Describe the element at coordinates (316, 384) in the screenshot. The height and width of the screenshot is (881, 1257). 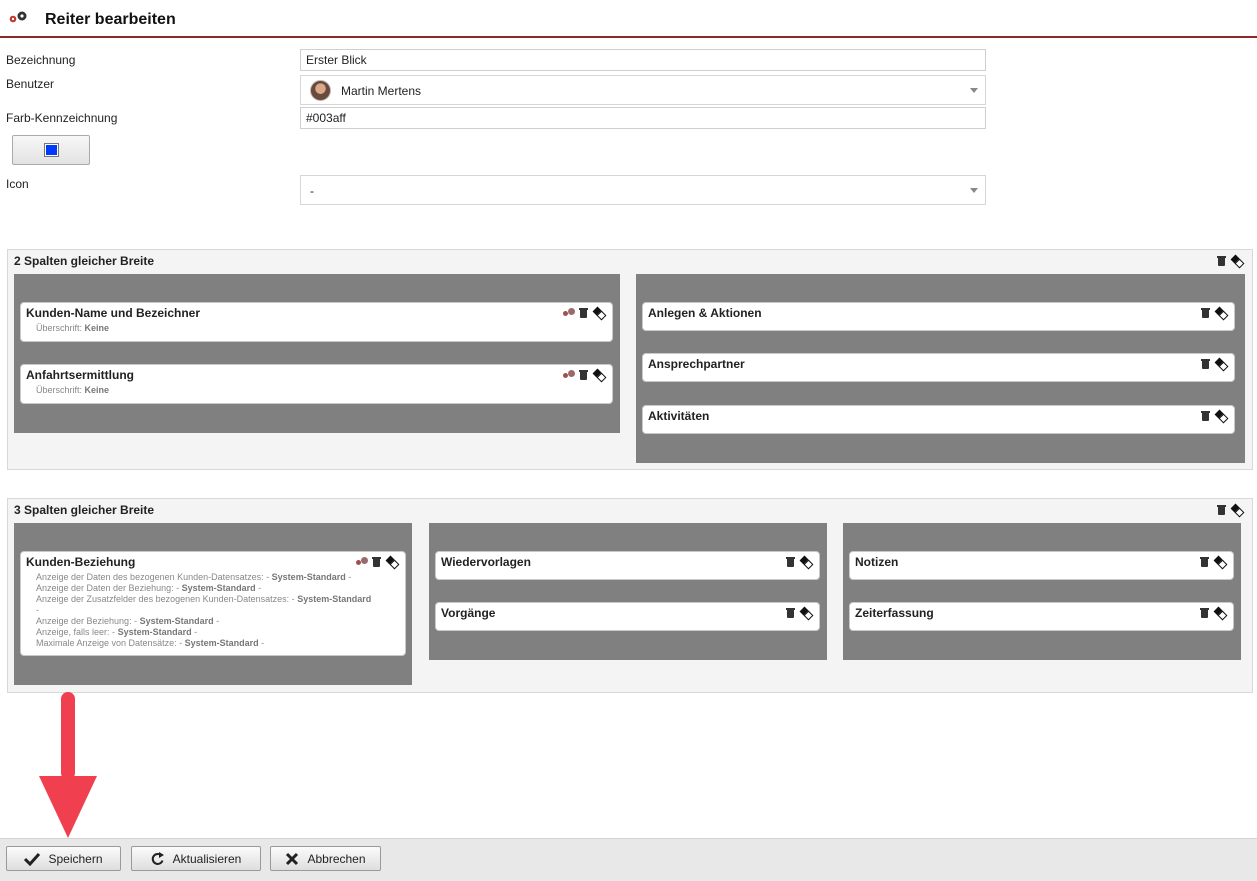
I see `widget-card: Anfahrtsermittlung Überschrift: Keine` at that location.